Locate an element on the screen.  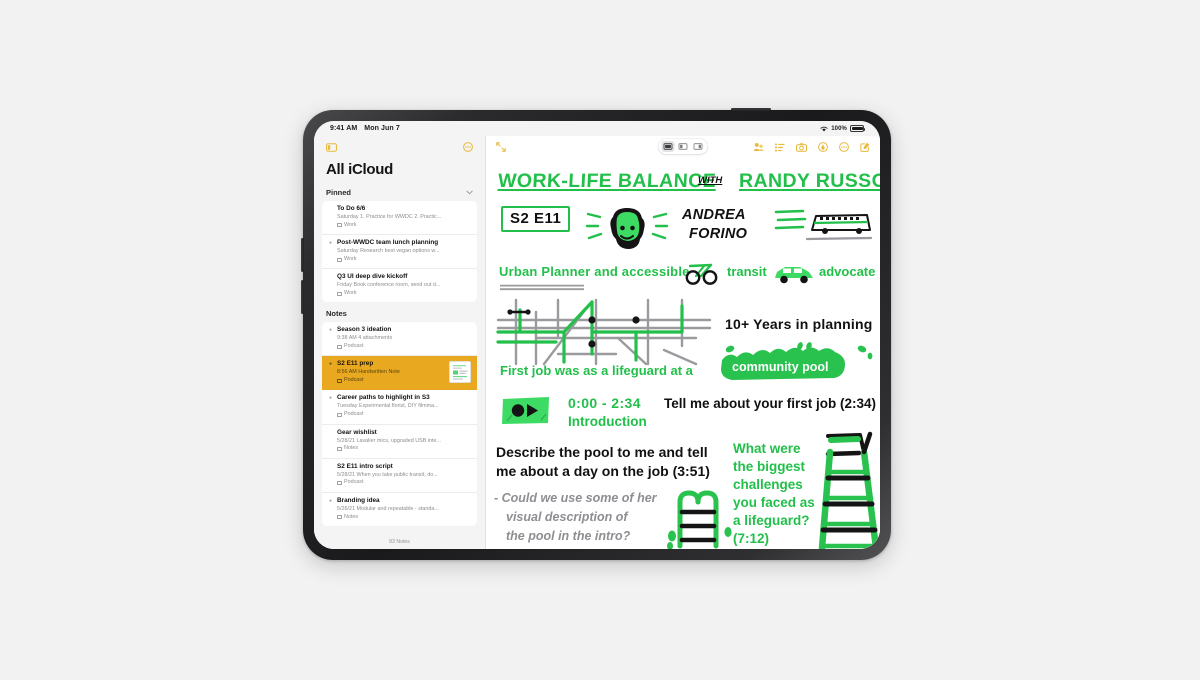
notes-count: 83 Notes is located at coordinates (399, 542).